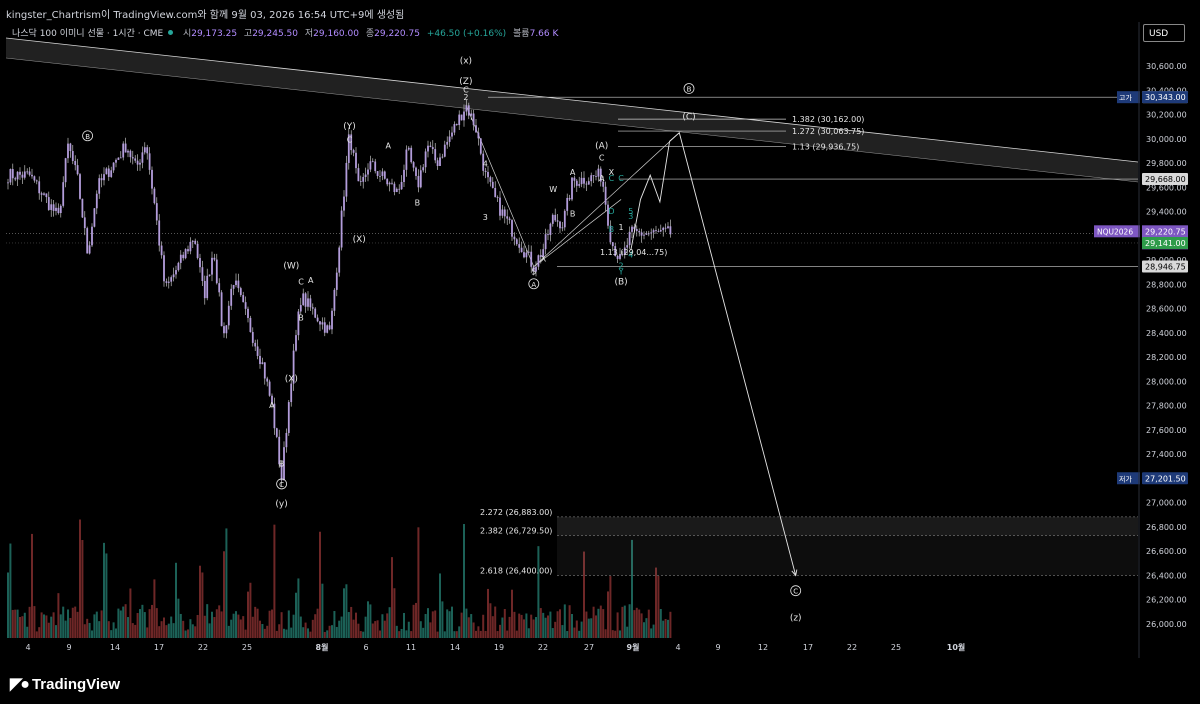 The image size is (1200, 704). I want to click on open-value: 29,173.25, so click(214, 34).